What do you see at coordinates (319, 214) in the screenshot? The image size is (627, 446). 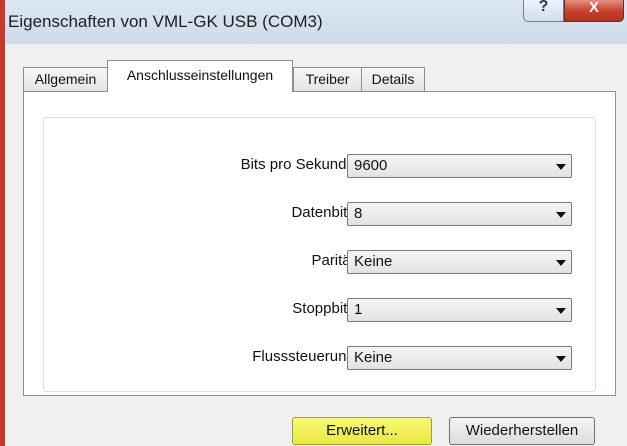 I see `databits-row: Datenbits: 8` at bounding box center [319, 214].